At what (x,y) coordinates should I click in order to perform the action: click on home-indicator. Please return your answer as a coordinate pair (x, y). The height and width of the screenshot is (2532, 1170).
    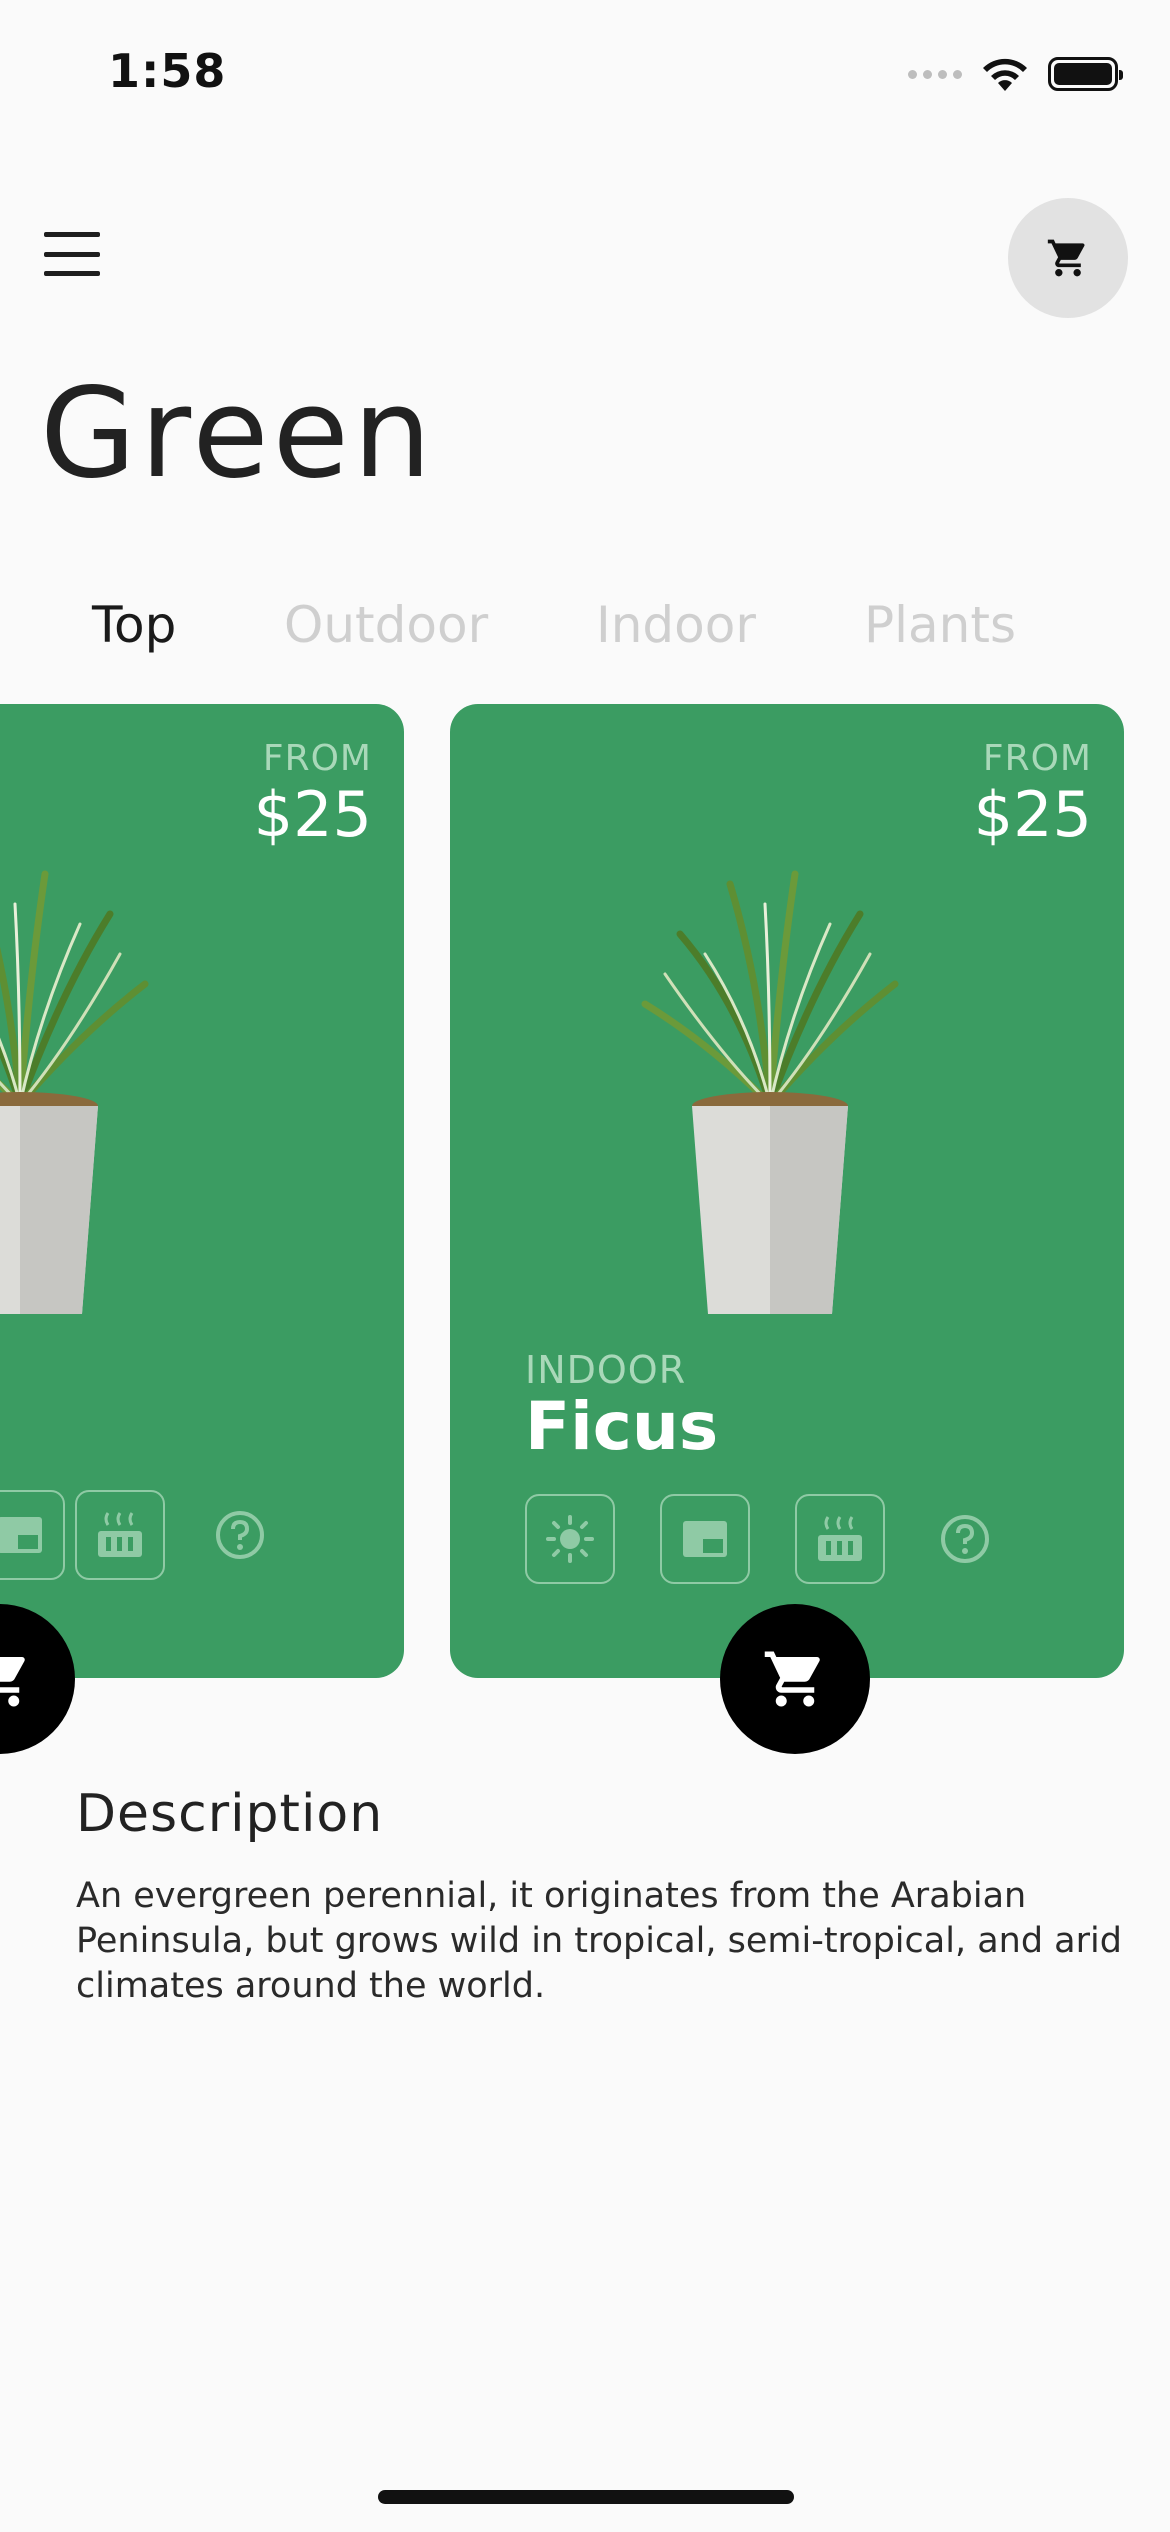
    Looking at the image, I should click on (586, 2497).